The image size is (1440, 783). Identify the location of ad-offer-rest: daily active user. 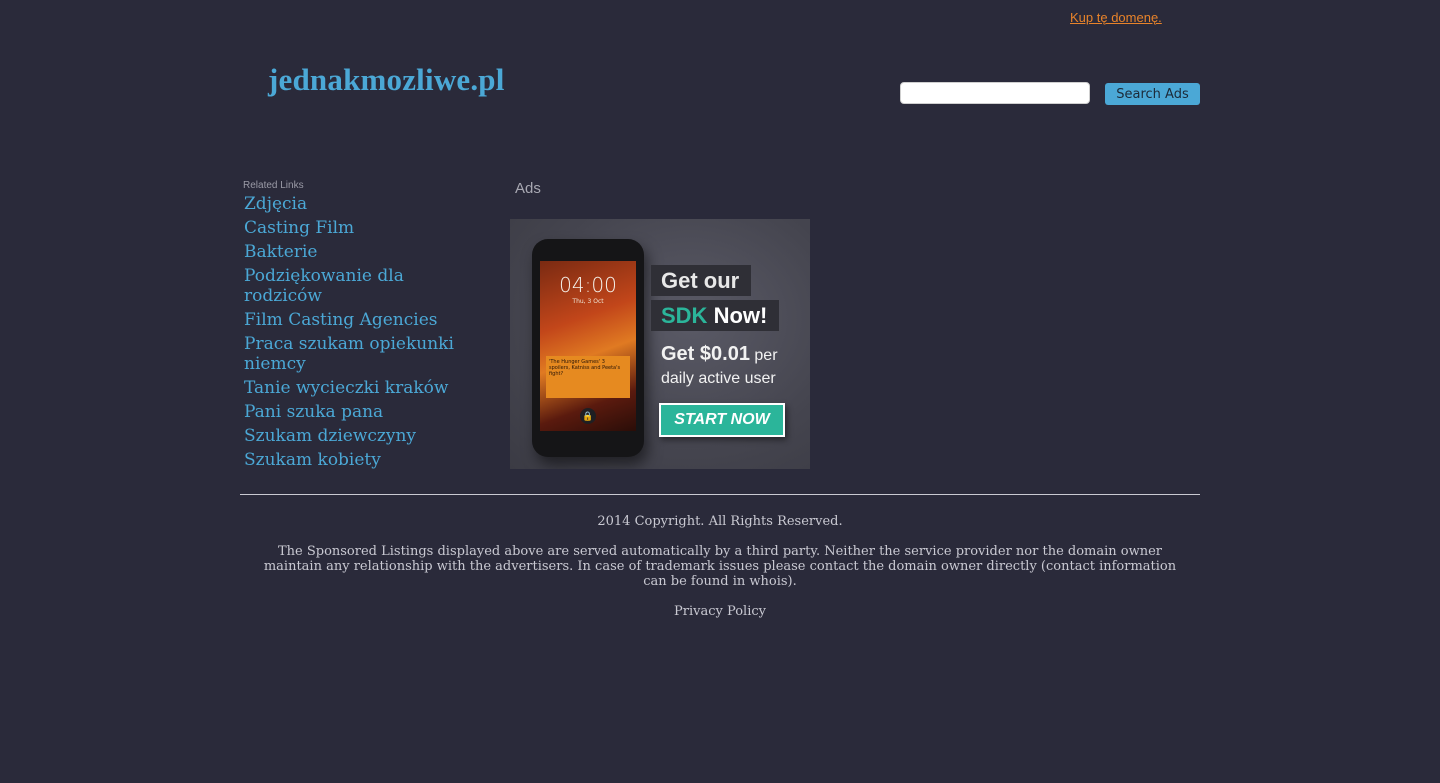
(718, 378).